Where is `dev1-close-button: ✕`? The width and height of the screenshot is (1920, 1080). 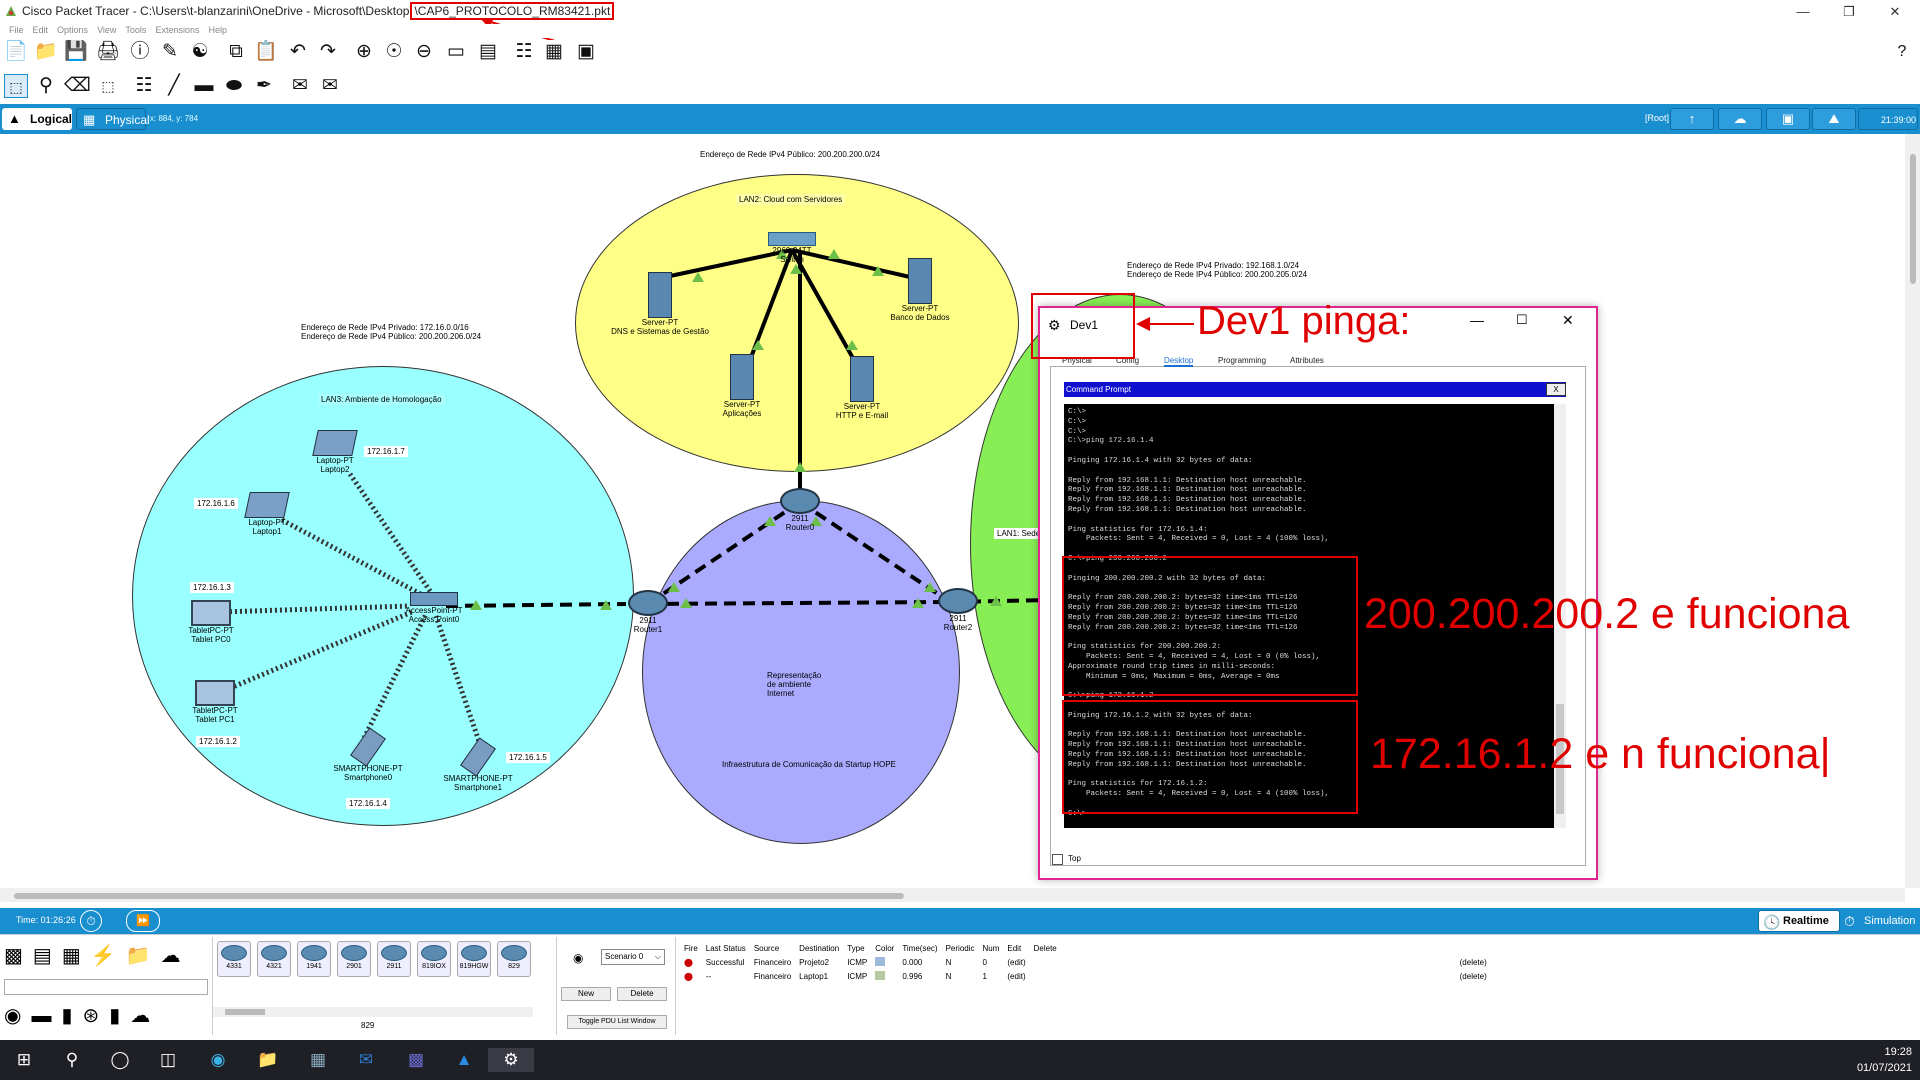
dev1-close-button: ✕ is located at coordinates (1568, 320).